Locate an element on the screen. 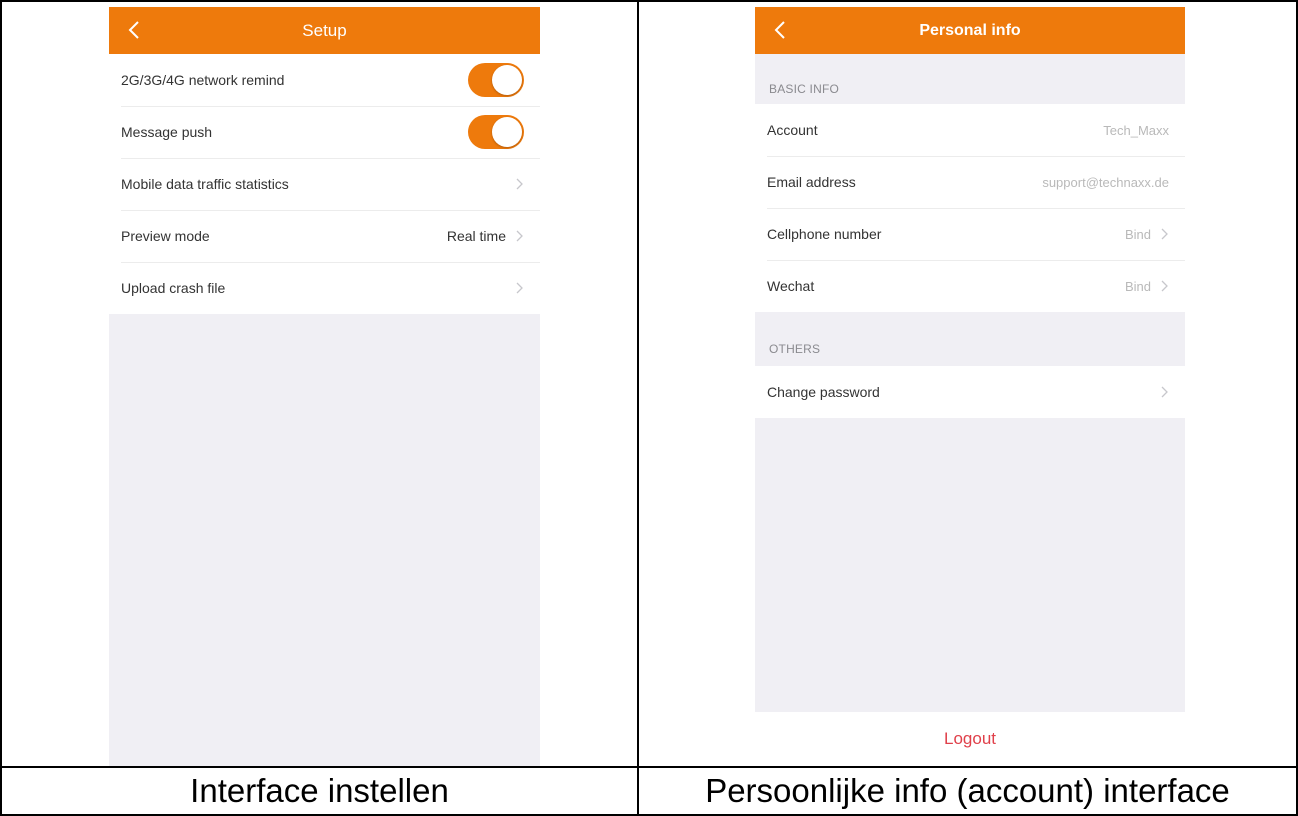 This screenshot has height=816, width=1298. row-label: Upload crash file is located at coordinates (173, 288).